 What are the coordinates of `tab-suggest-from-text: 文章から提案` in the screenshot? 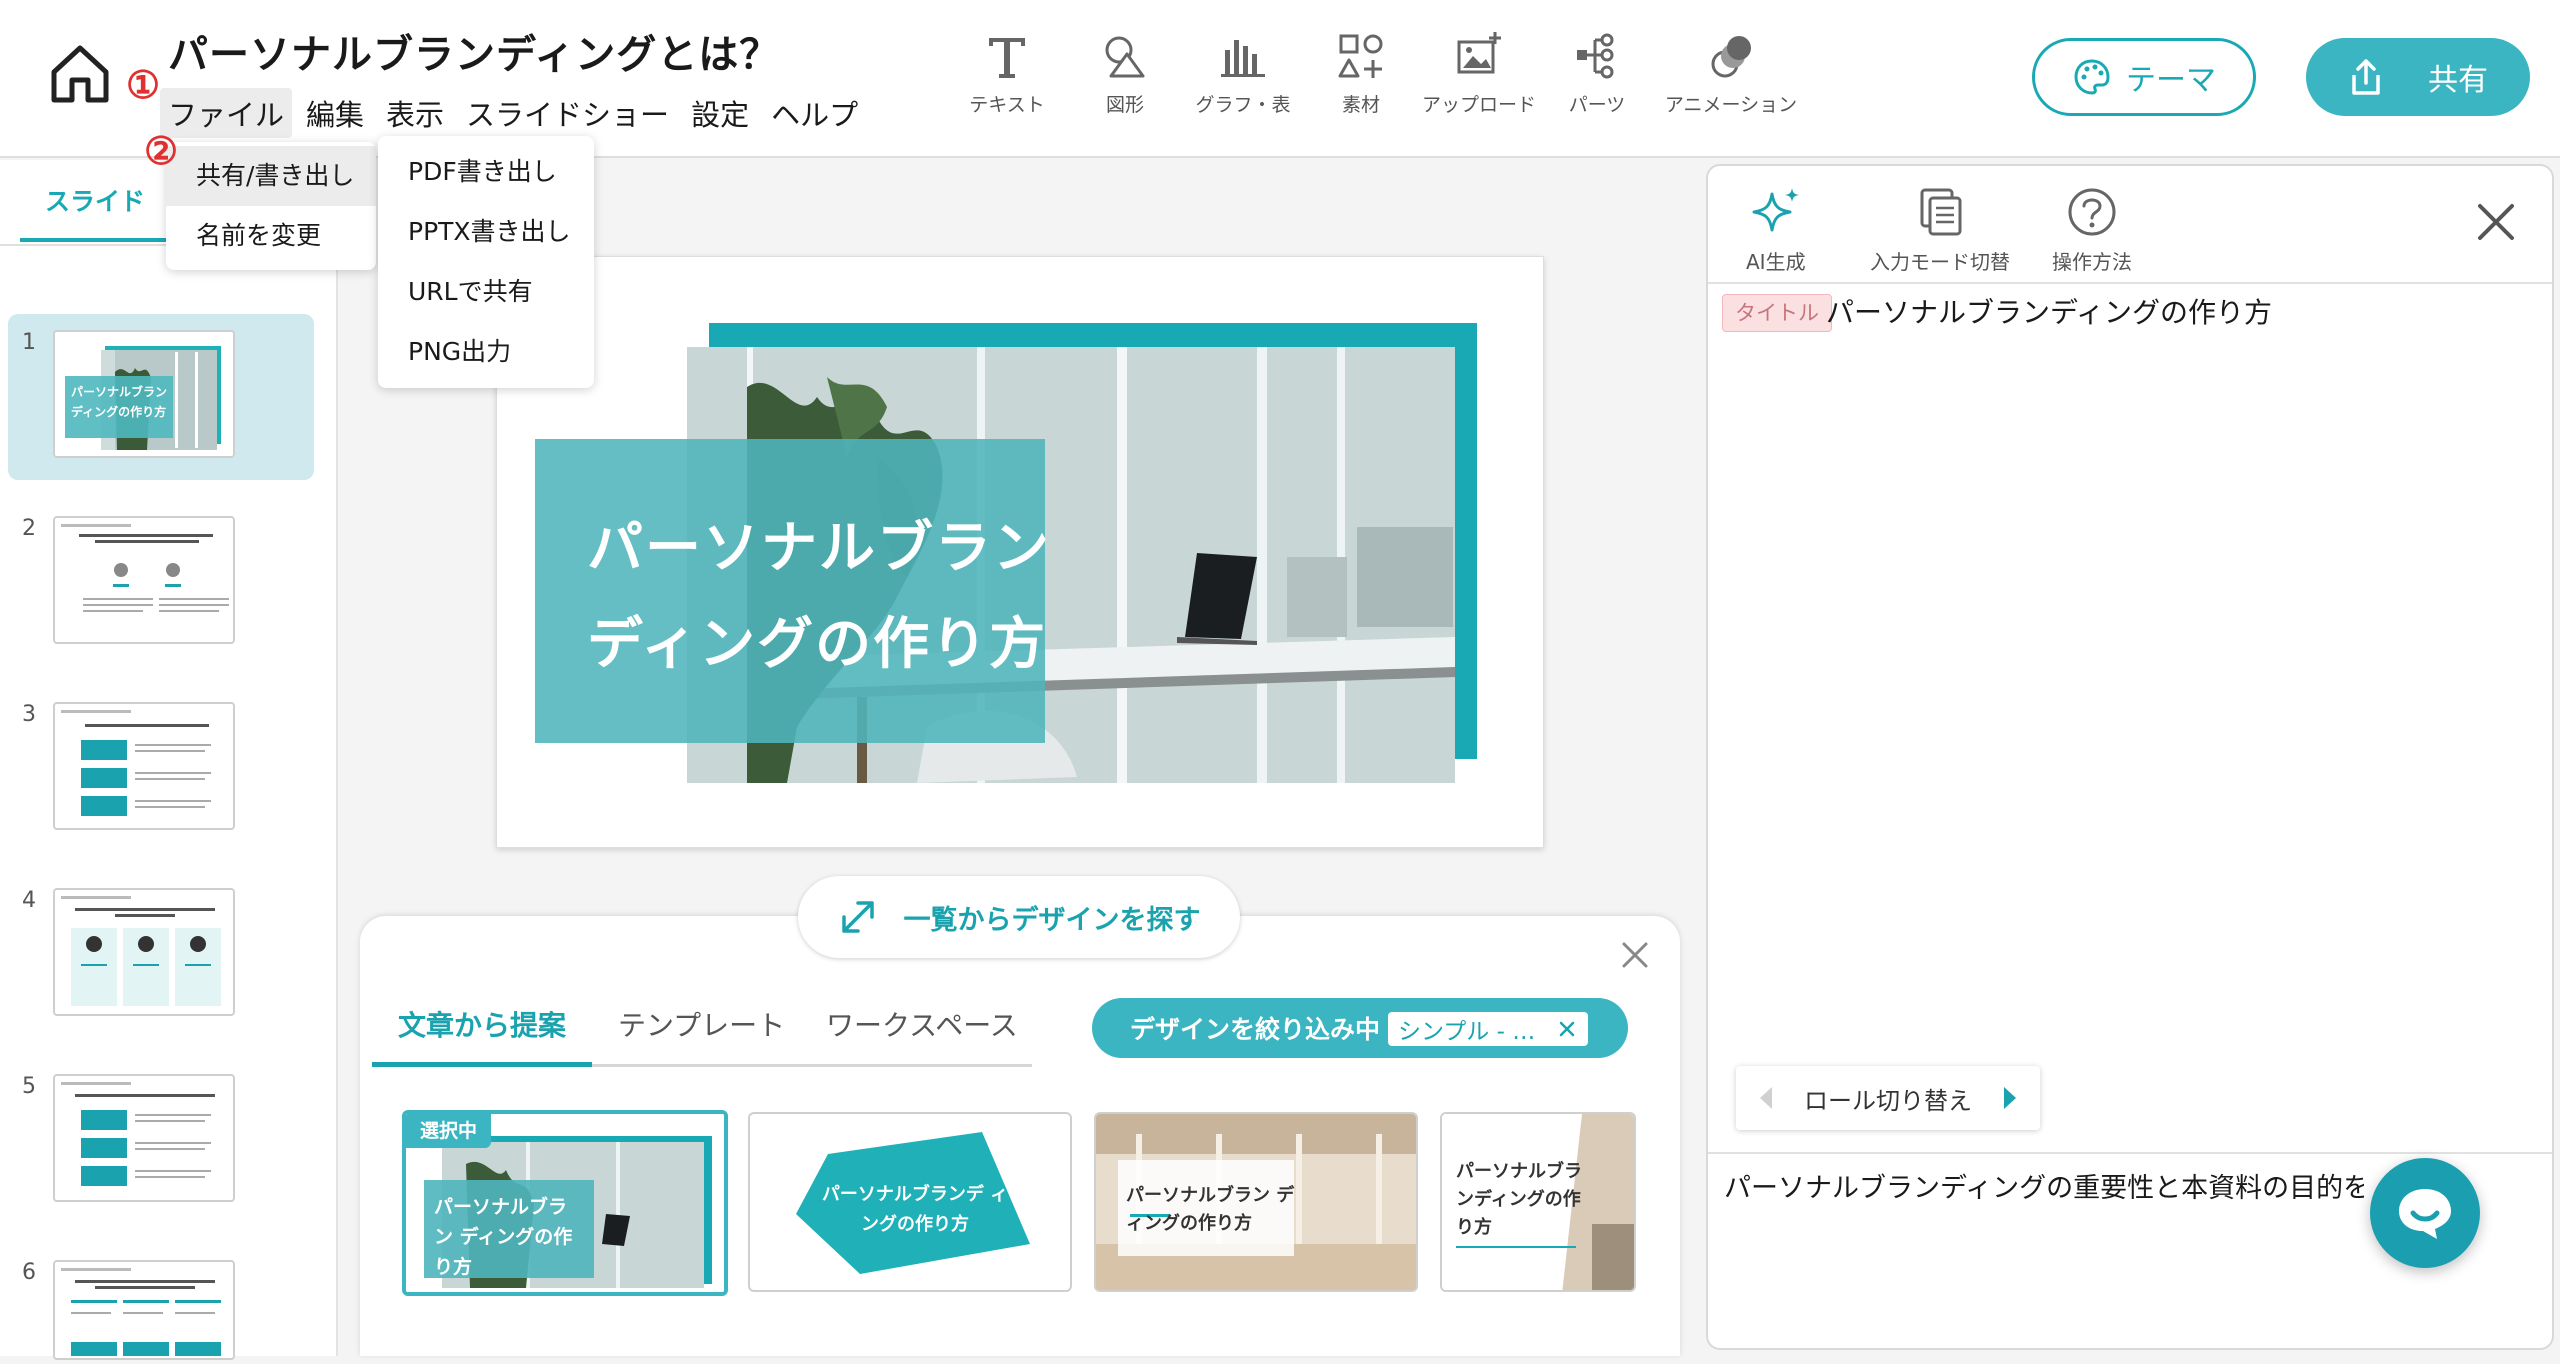 It's located at (482, 1024).